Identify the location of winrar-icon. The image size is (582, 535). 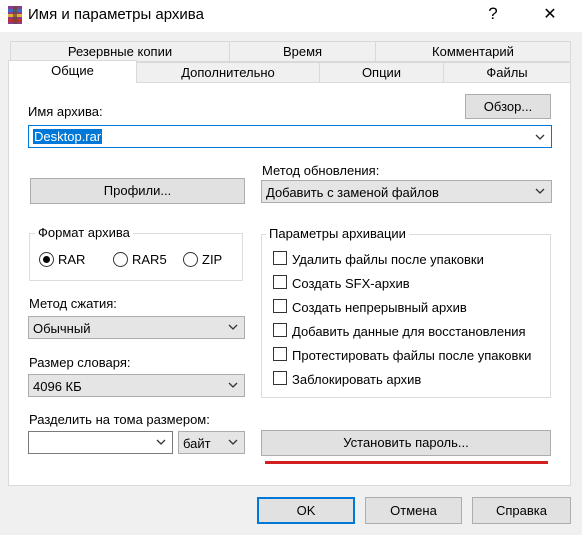
(15, 15).